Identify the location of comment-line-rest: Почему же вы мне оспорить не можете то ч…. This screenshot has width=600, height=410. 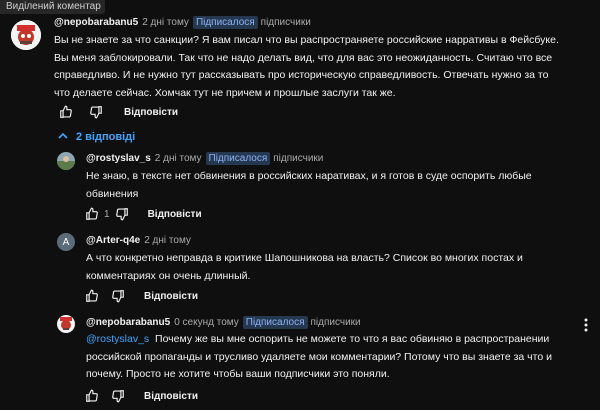
(349, 339).